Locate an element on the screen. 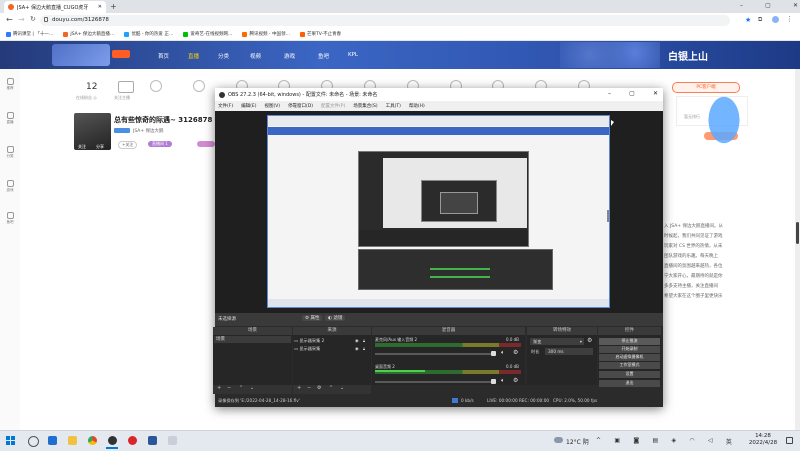 The image size is (800, 451). left-nav-item: 推荐 is located at coordinates (10, 84).